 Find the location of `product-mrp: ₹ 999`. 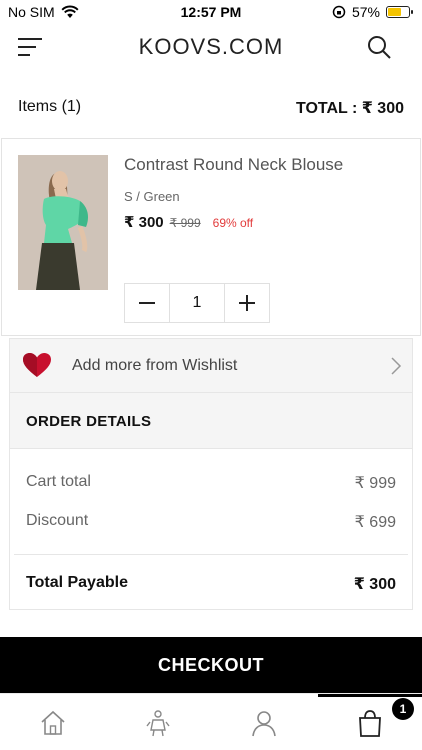

product-mrp: ₹ 999 is located at coordinates (185, 223).